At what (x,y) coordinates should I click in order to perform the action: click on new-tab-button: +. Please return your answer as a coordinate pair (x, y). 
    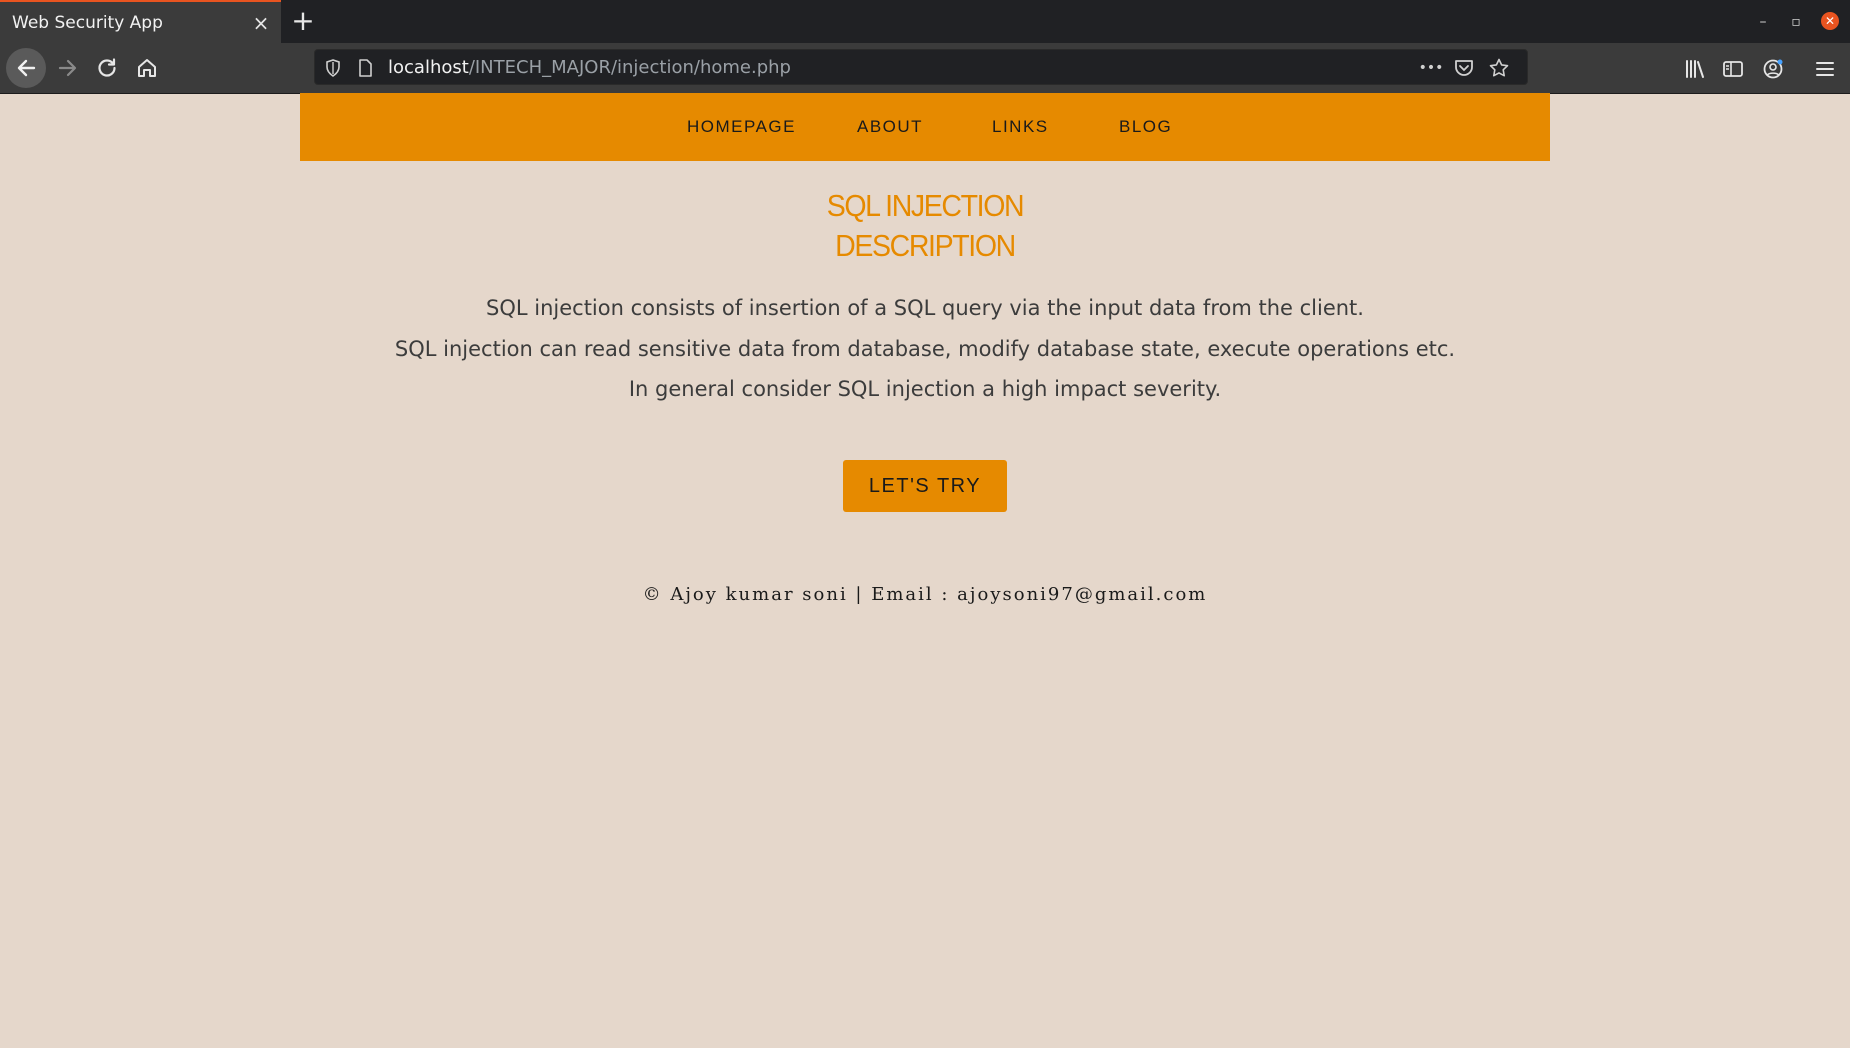
    Looking at the image, I should click on (303, 21).